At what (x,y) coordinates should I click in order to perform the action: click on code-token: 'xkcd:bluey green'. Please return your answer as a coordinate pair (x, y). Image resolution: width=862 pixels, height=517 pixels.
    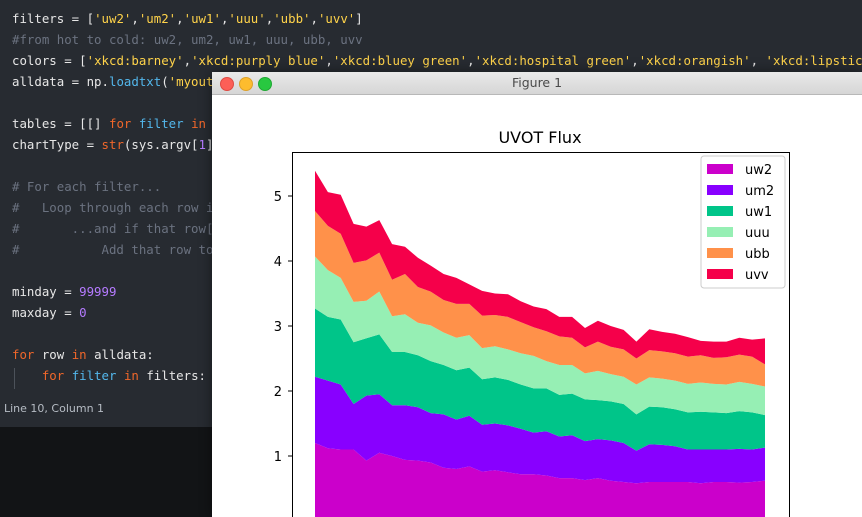
    Looking at the image, I should click on (400, 60).